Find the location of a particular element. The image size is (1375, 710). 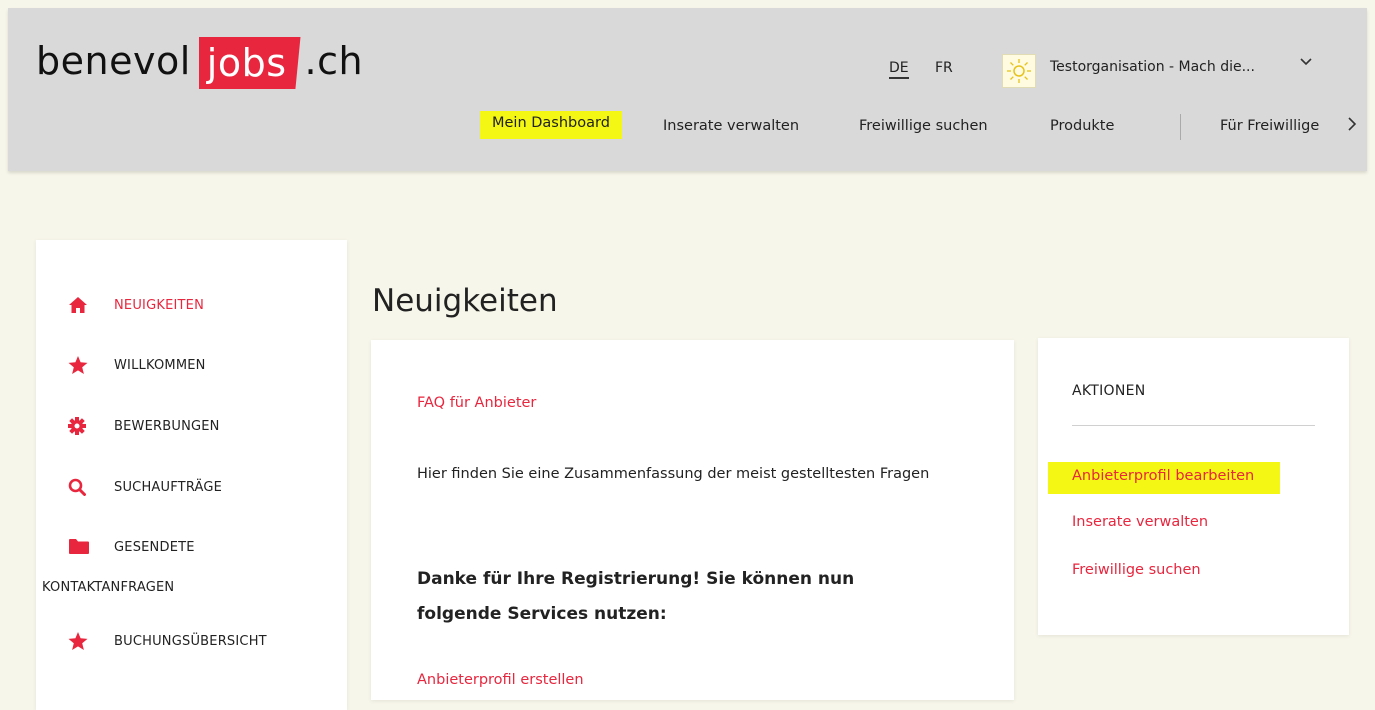

site-logo: benevol jobs .ch is located at coordinates (200, 63).